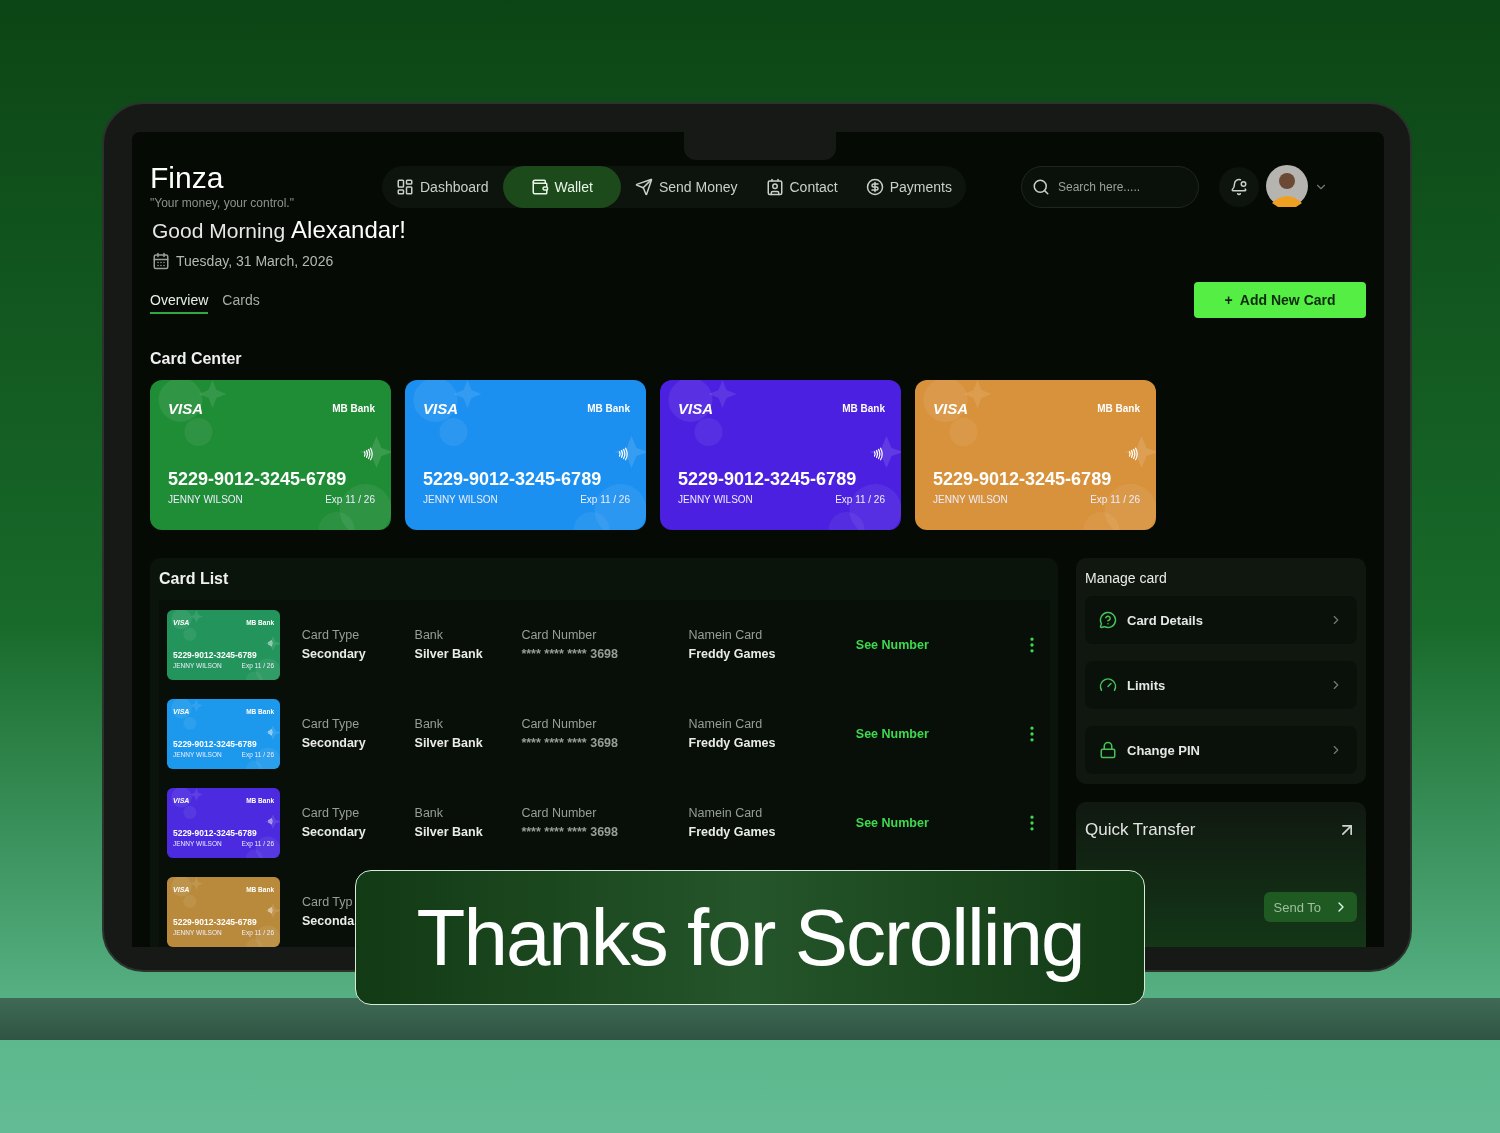  What do you see at coordinates (1140, 830) in the screenshot?
I see `panel-title: Quick Transfer` at bounding box center [1140, 830].